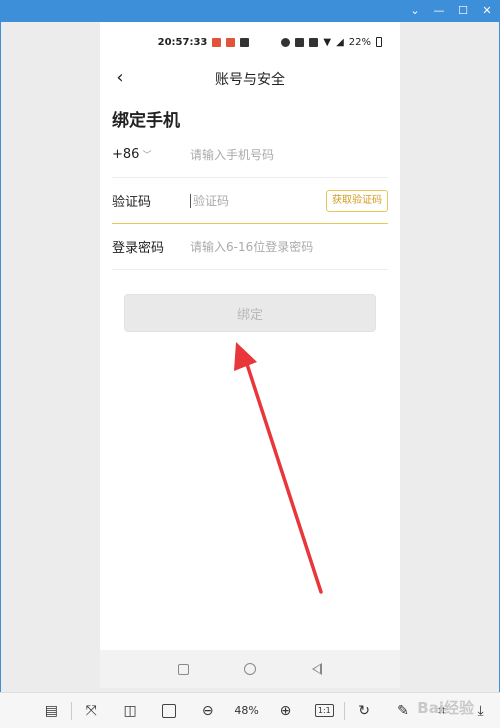 The width and height of the screenshot is (500, 728). I want to click on zoom-level: 48%, so click(246, 710).